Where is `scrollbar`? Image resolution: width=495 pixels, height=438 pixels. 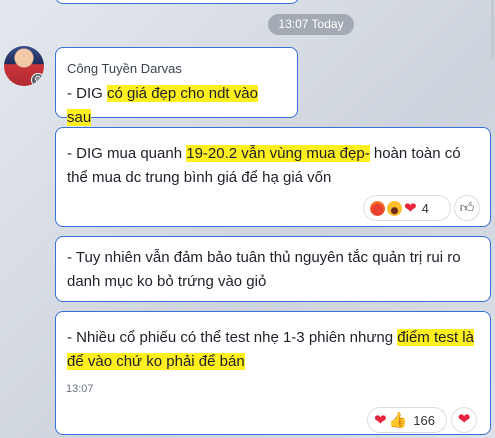
scrollbar is located at coordinates (492, 30).